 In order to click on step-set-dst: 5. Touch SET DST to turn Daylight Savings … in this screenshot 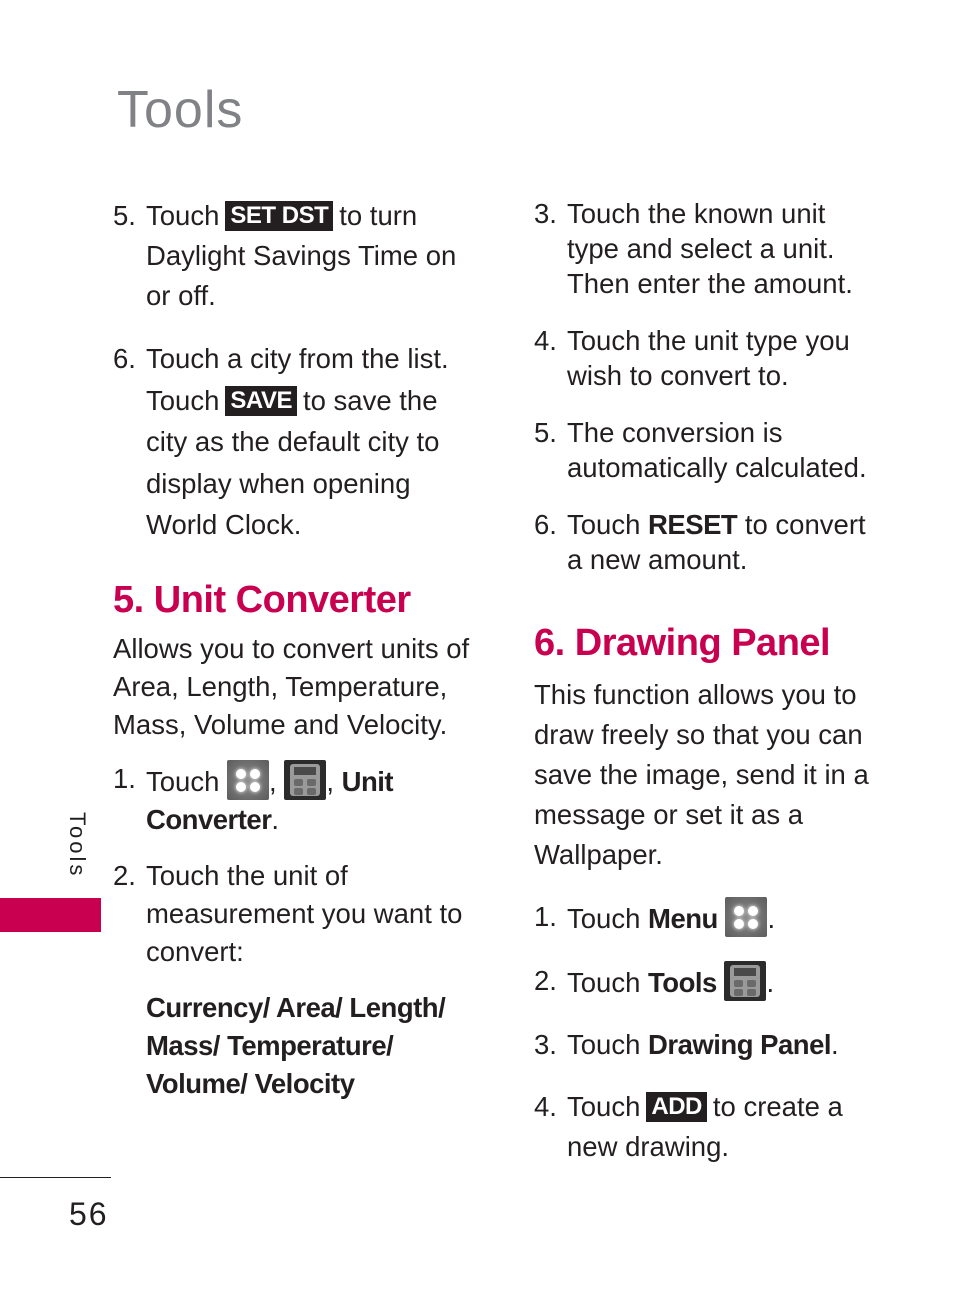, I will do `click(295, 256)`.